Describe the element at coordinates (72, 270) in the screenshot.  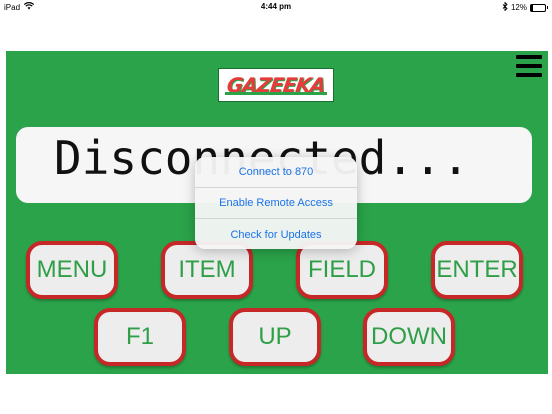
I see `menu-button: MENU` at that location.